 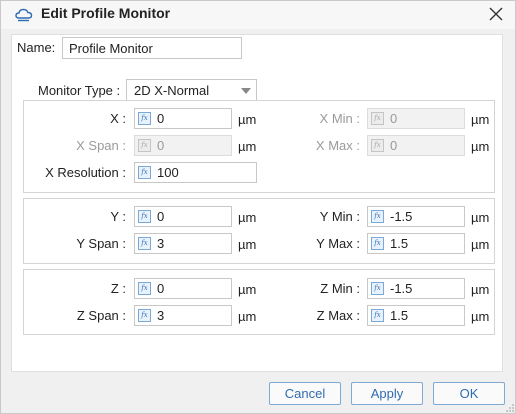 I want to click on x-label: X :, so click(x=118, y=118).